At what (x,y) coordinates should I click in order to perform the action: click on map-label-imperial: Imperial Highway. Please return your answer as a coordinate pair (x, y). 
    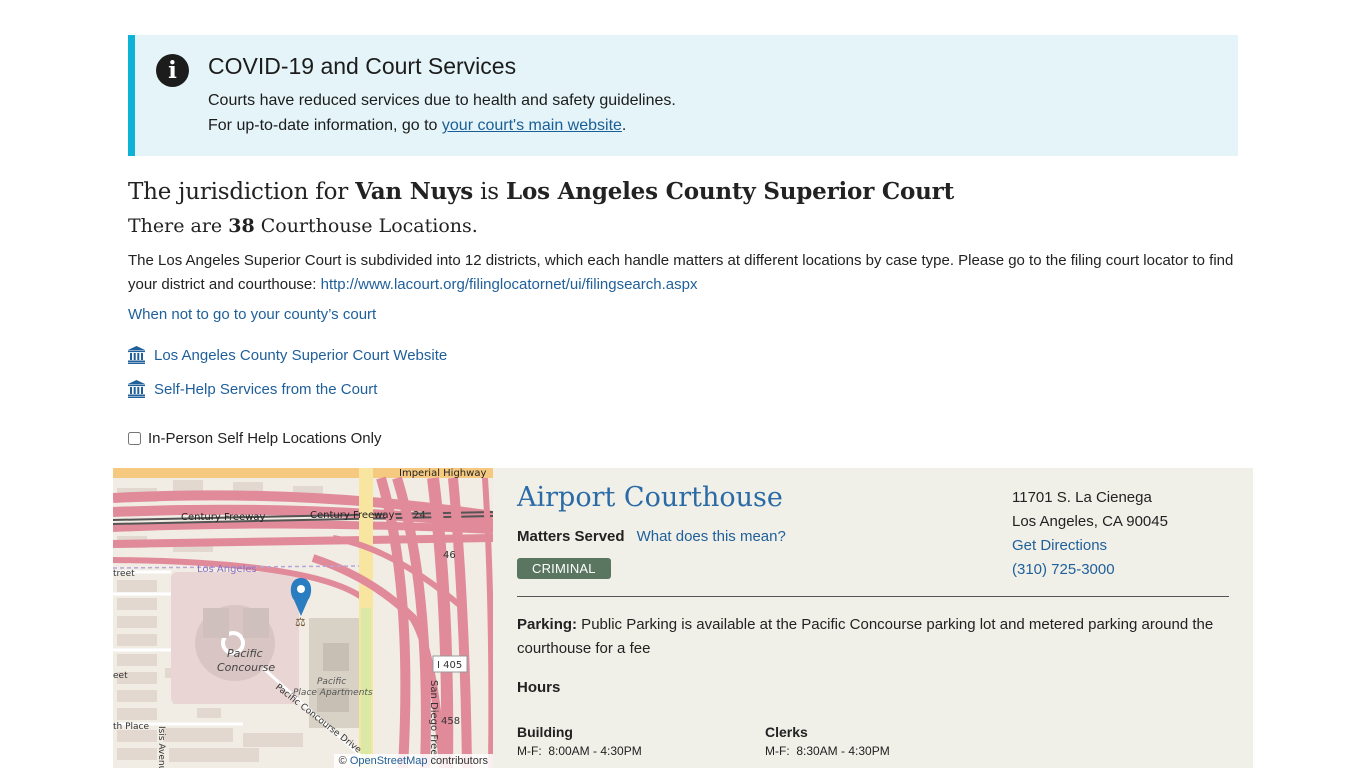
    Looking at the image, I should click on (442, 473).